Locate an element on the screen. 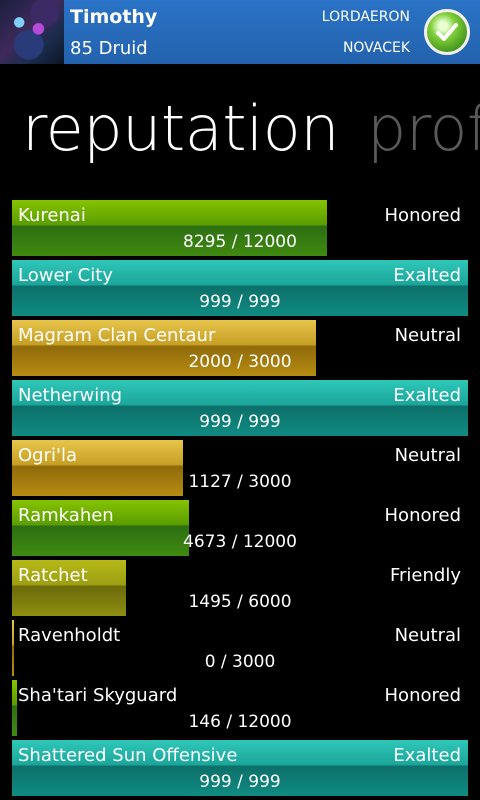  reputation-faction-name: Ratchet is located at coordinates (53, 575).